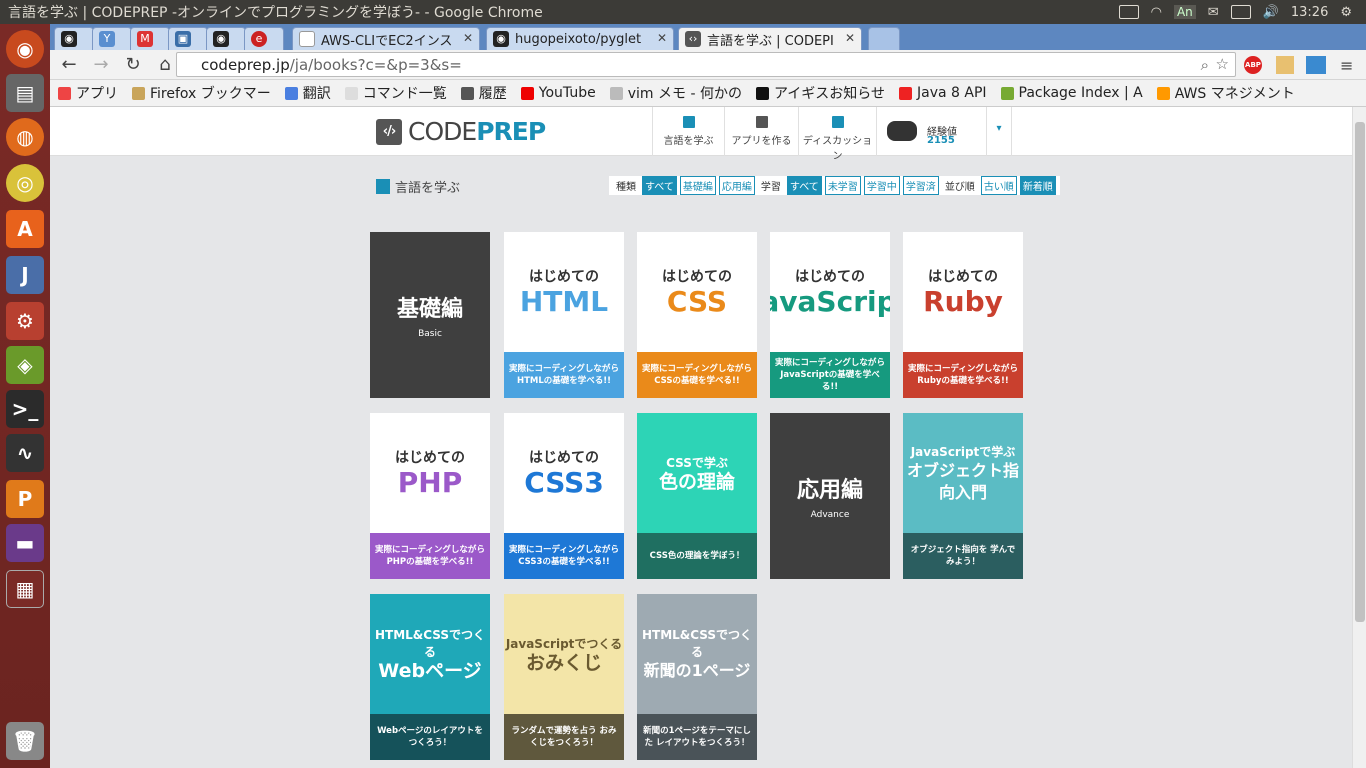  Describe the element at coordinates (112, 38) in the screenshot. I see `tab-yahoo: Y` at that location.